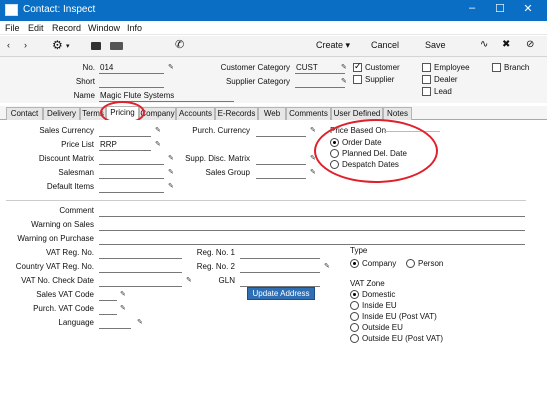 This screenshot has width=547, height=410. Describe the element at coordinates (327, 266) in the screenshot. I see `reg-no-2-paste-icon: ✎` at that location.